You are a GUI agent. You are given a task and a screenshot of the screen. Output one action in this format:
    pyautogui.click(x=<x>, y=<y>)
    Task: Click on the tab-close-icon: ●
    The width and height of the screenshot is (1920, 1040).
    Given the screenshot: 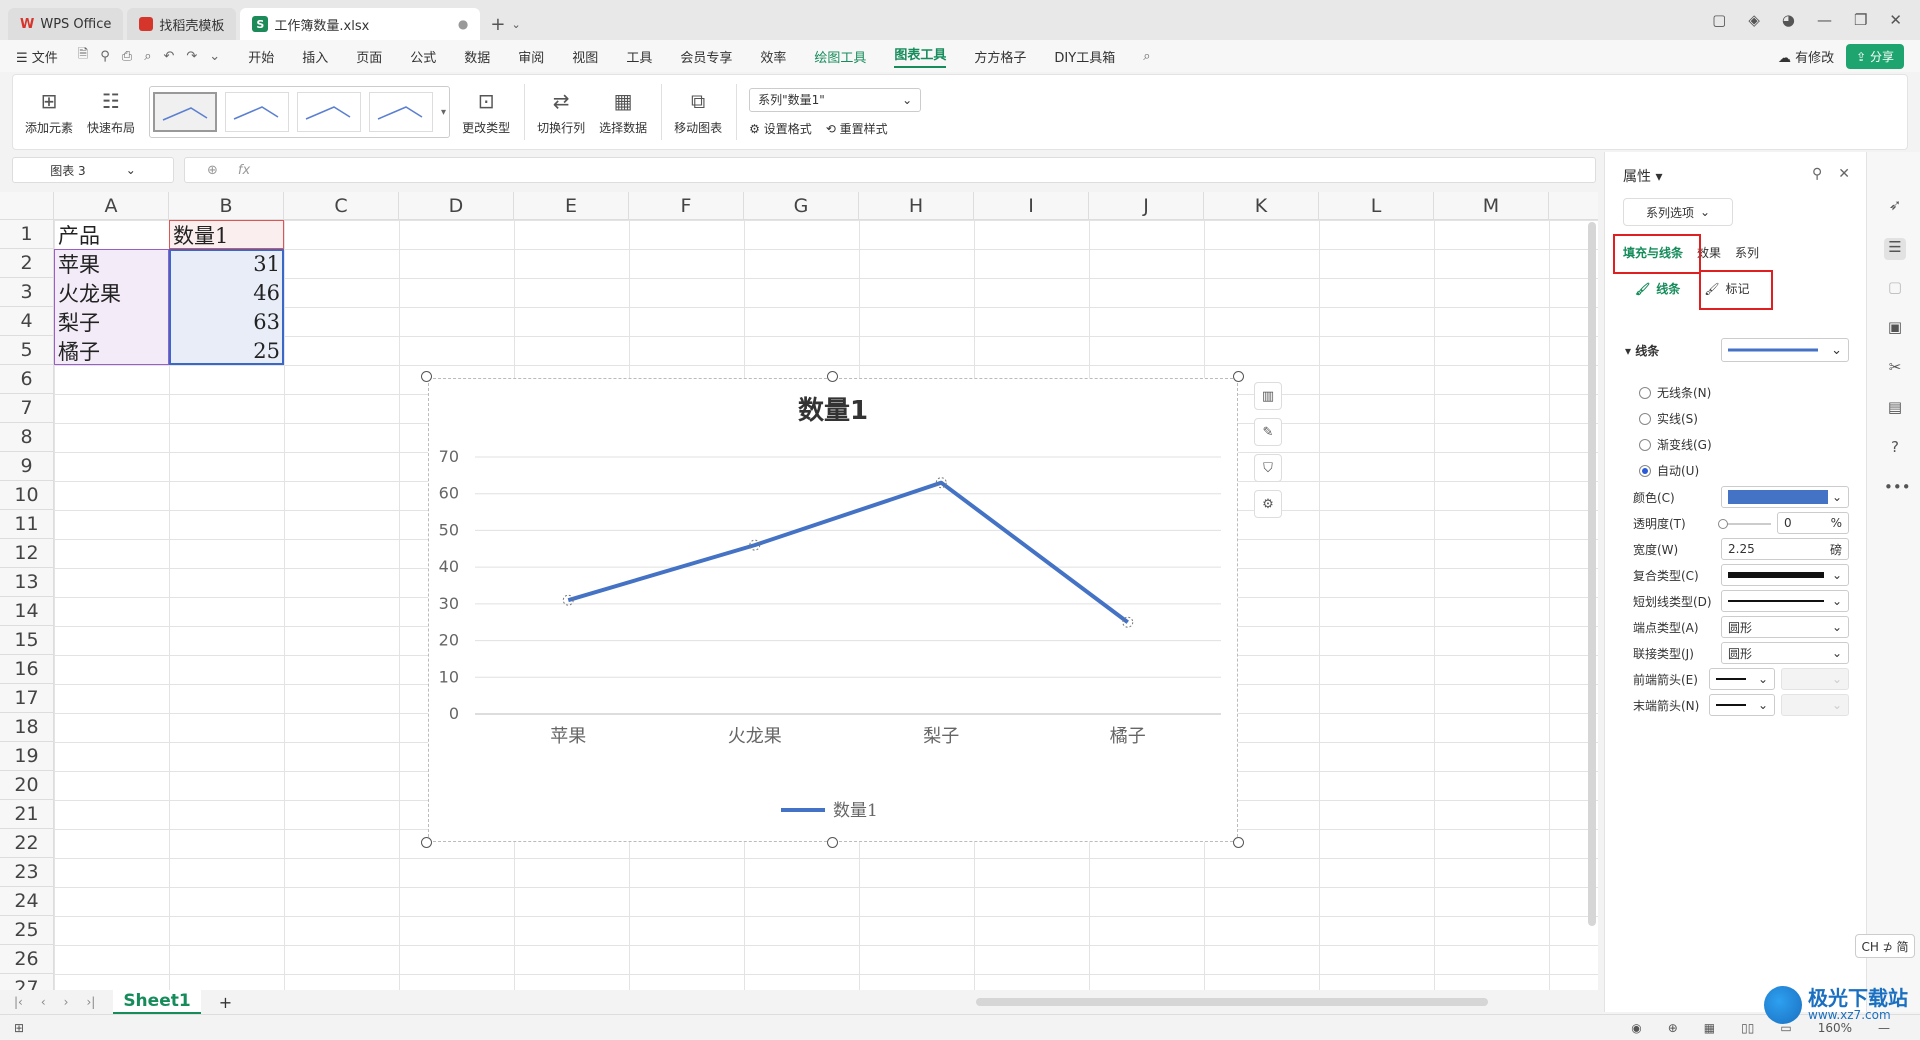 What is the action you would take?
    pyautogui.click(x=463, y=24)
    